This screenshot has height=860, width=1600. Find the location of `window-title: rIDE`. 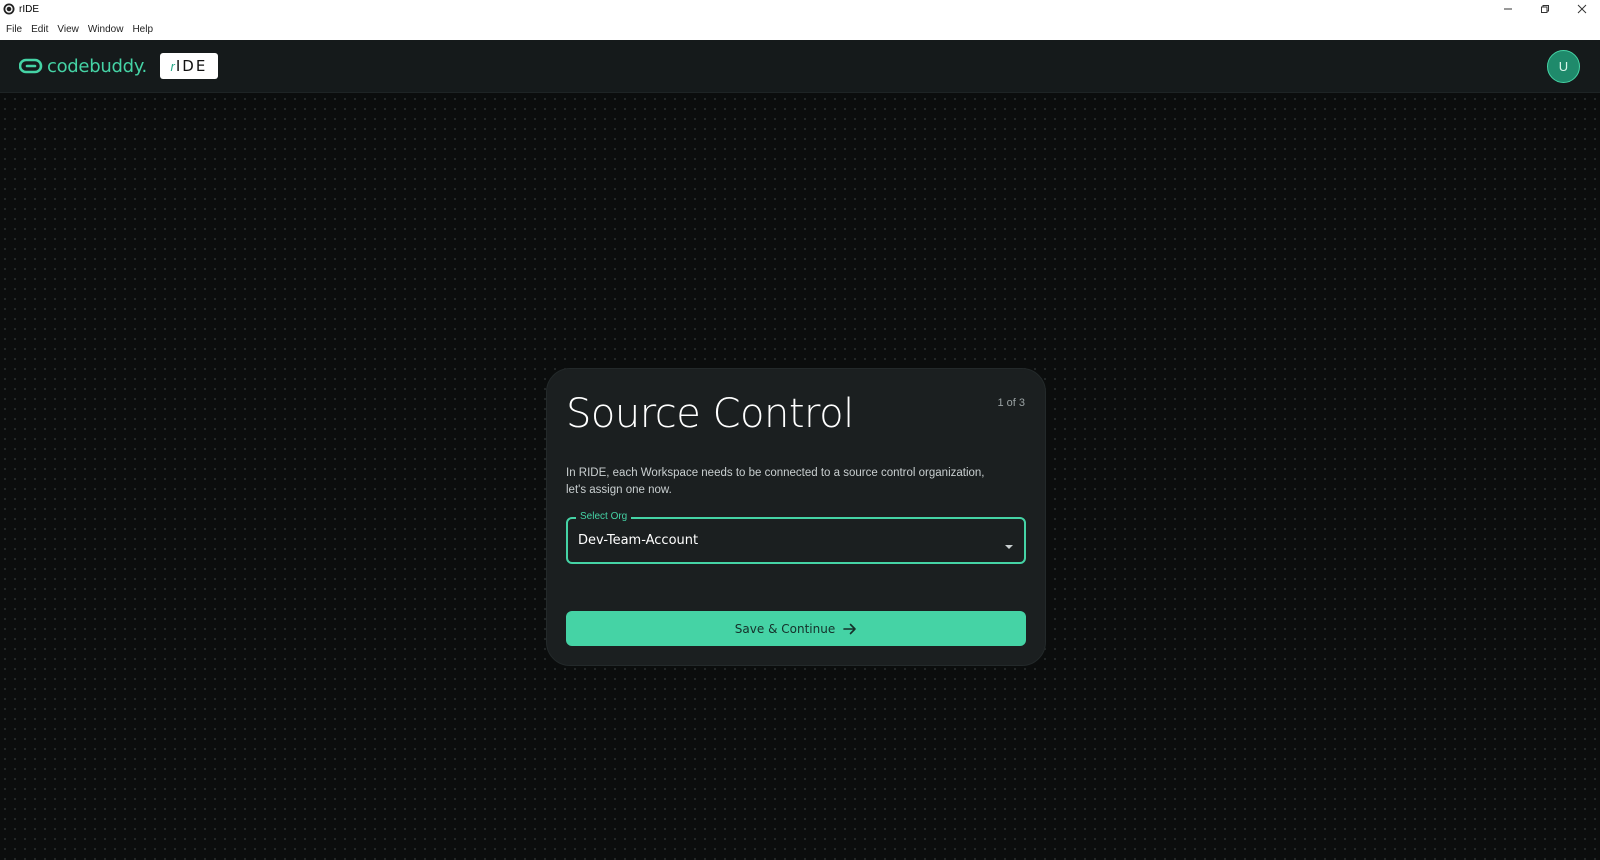

window-title: rIDE is located at coordinates (29, 9).